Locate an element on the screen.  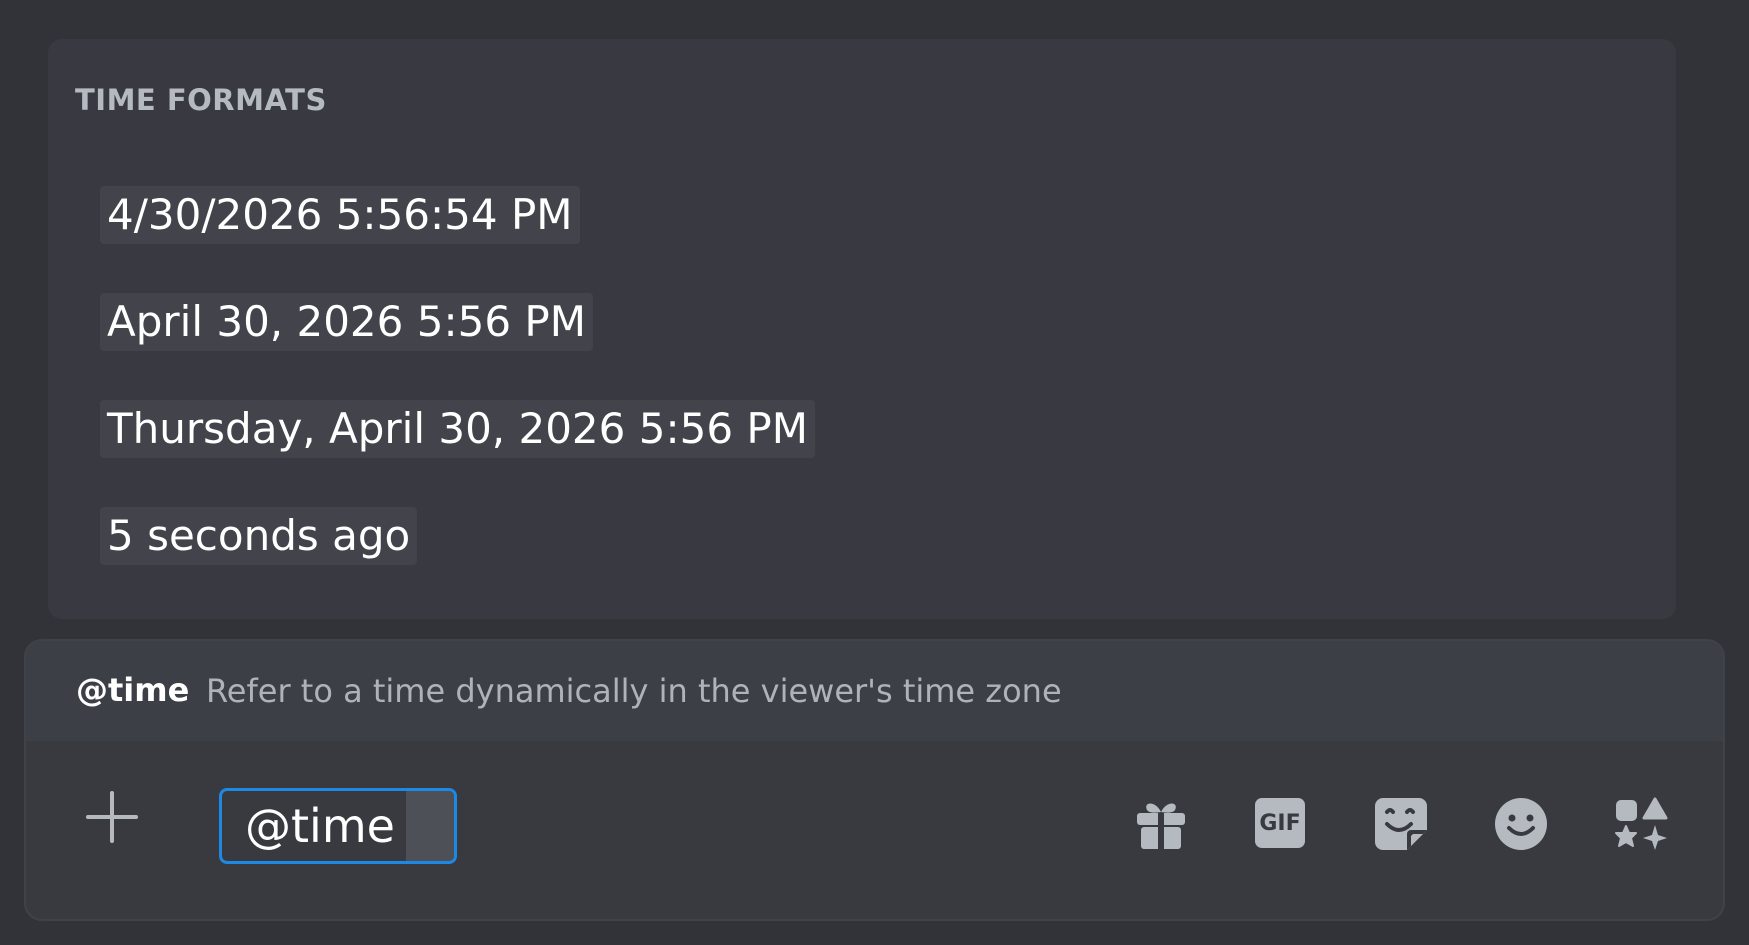
attach-button is located at coordinates (112, 817).